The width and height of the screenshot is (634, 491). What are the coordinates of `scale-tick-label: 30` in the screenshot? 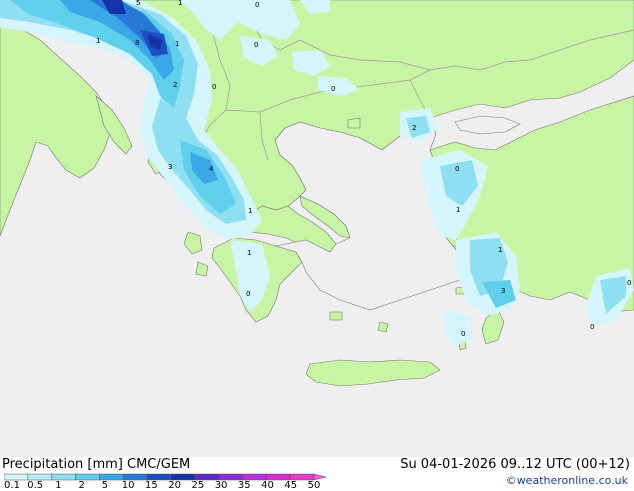 It's located at (221, 485).